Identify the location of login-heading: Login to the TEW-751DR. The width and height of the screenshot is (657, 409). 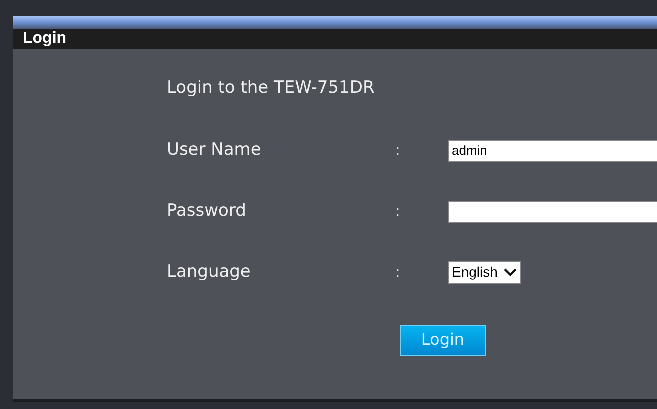
(271, 88).